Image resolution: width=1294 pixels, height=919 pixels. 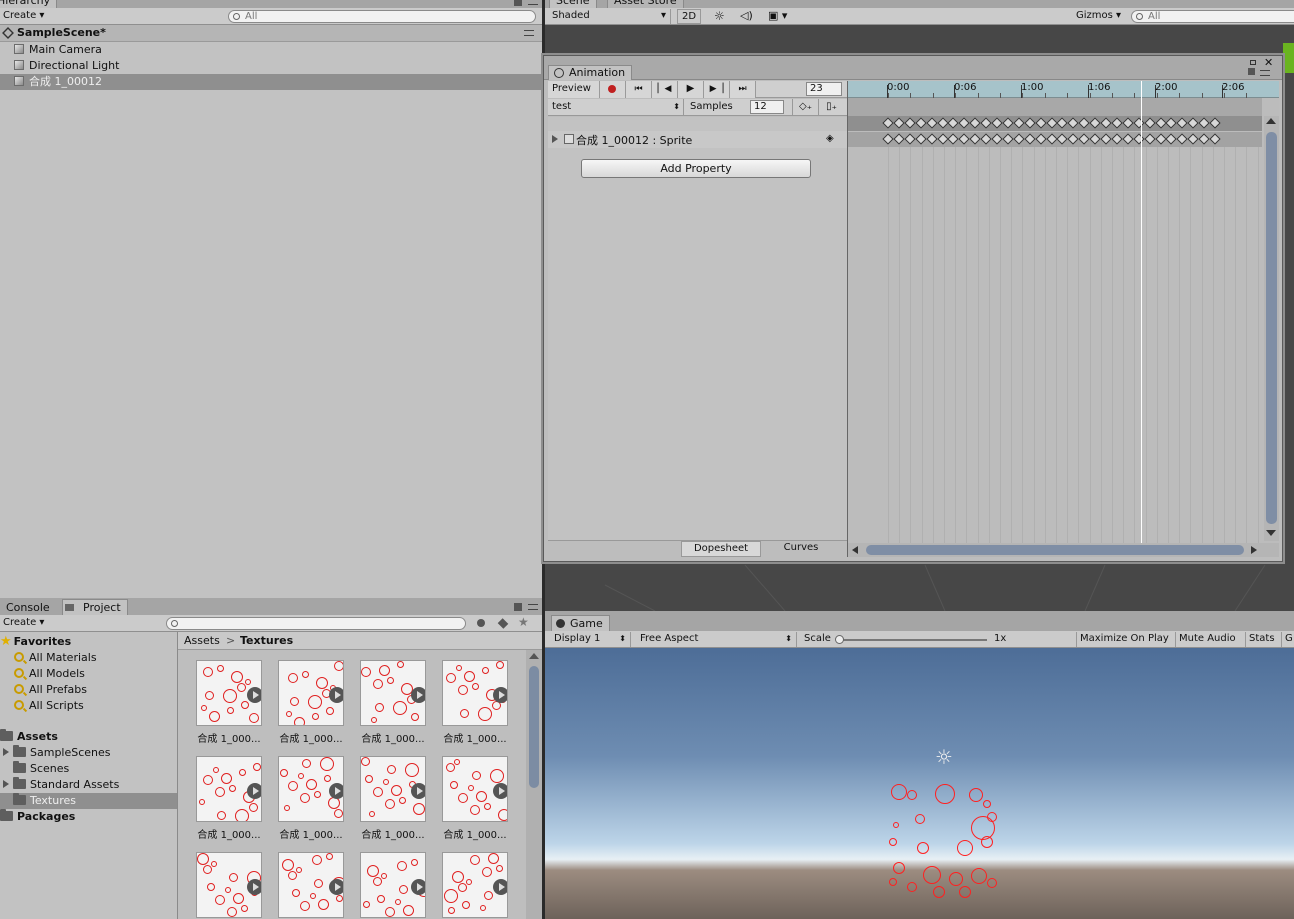 What do you see at coordinates (830, 138) in the screenshot?
I see `keyframe-toggle-icon: ◈` at bounding box center [830, 138].